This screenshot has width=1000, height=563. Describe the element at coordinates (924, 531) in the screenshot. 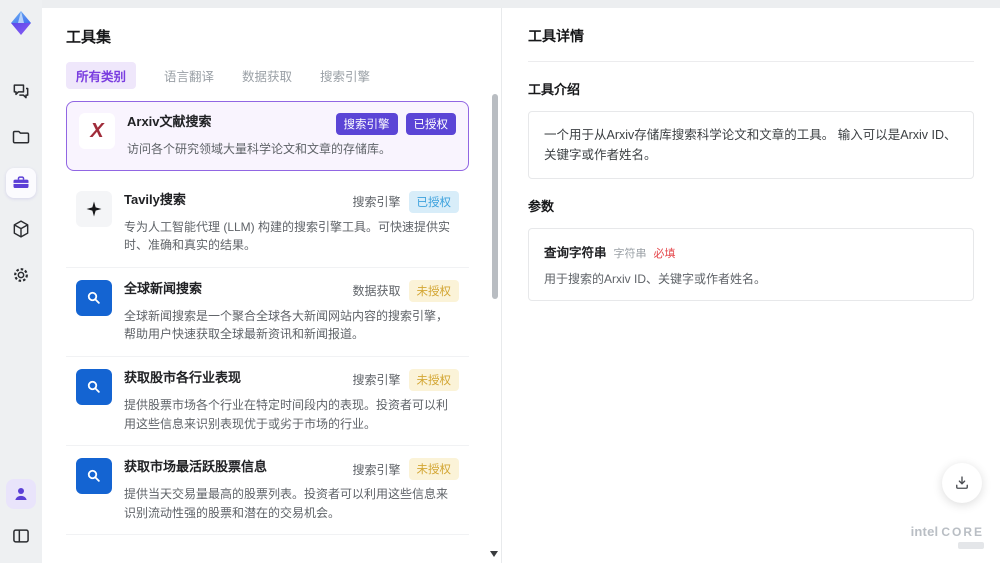

I see `intel-wordmark: intel` at that location.